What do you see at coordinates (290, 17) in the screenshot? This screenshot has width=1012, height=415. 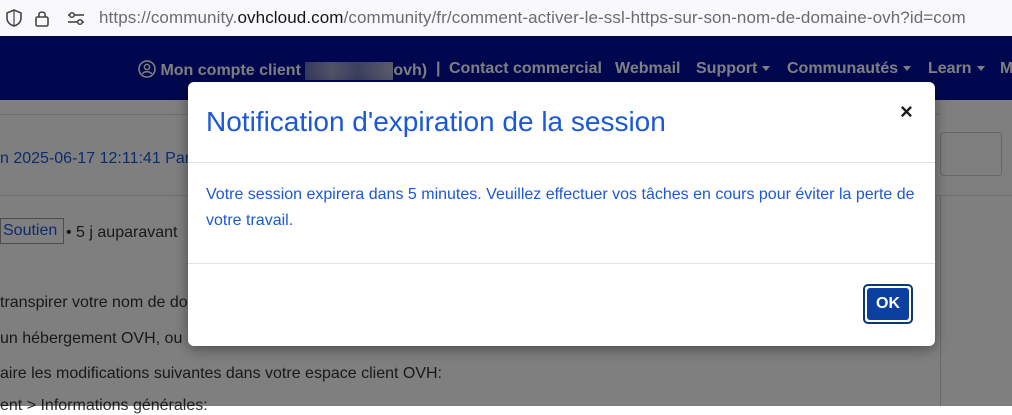 I see `url-host: ovhcloud.com` at bounding box center [290, 17].